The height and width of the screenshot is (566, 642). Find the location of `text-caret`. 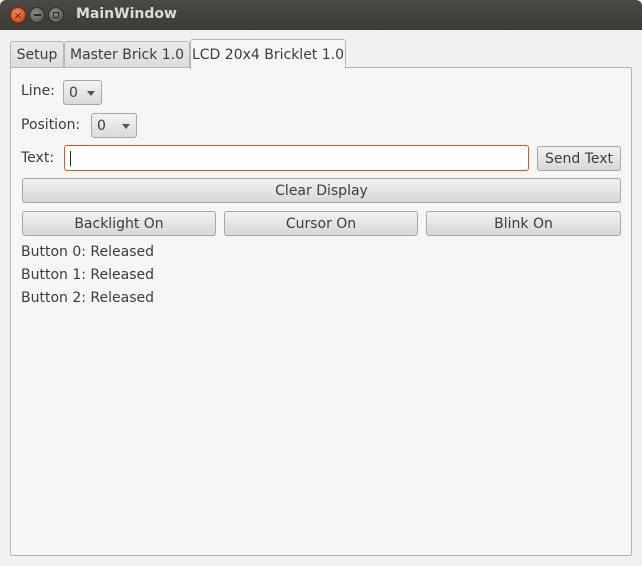

text-caret is located at coordinates (70, 158).